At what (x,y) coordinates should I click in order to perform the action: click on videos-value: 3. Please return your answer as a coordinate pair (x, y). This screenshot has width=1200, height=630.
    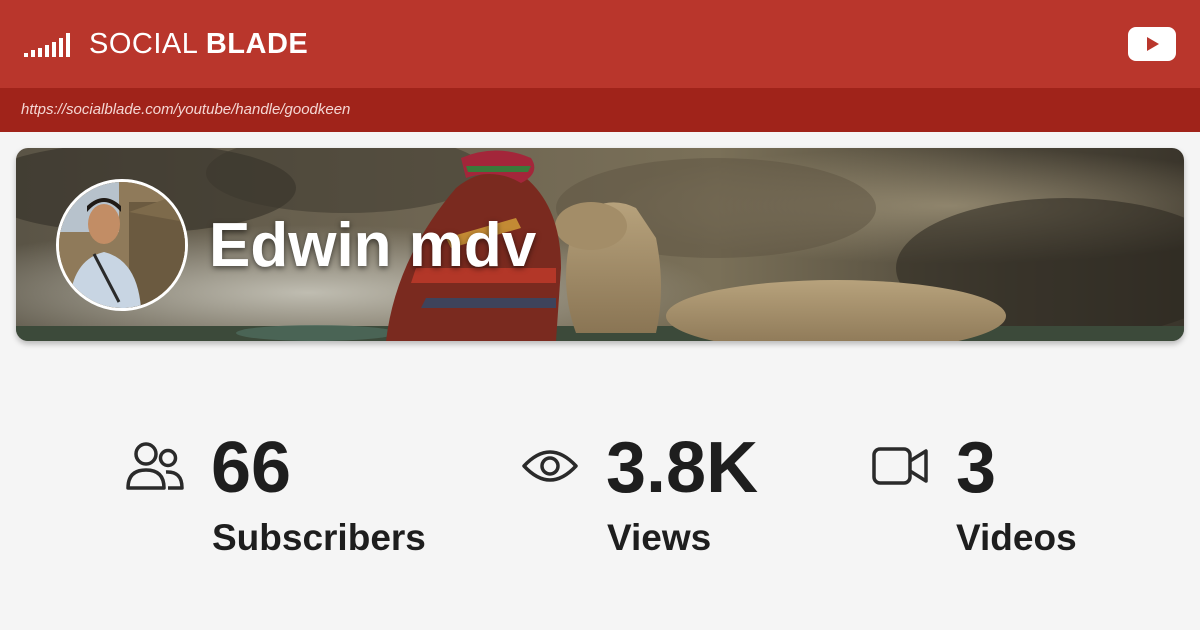
    Looking at the image, I should click on (976, 468).